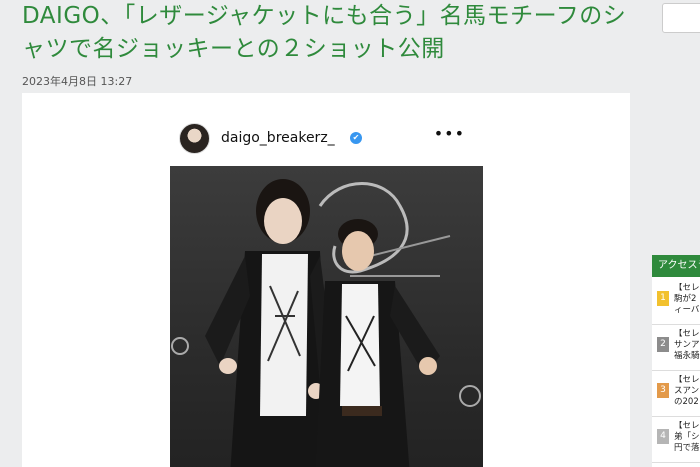  Describe the element at coordinates (449, 133) in the screenshot. I see `more-options-icon: •••` at that location.